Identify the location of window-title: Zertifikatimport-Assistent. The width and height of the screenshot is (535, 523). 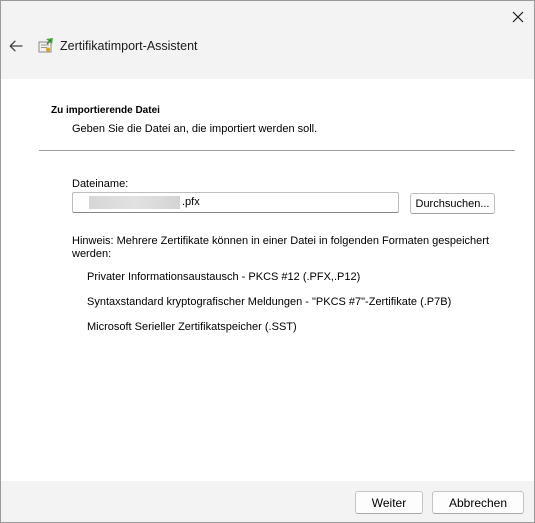
(129, 46).